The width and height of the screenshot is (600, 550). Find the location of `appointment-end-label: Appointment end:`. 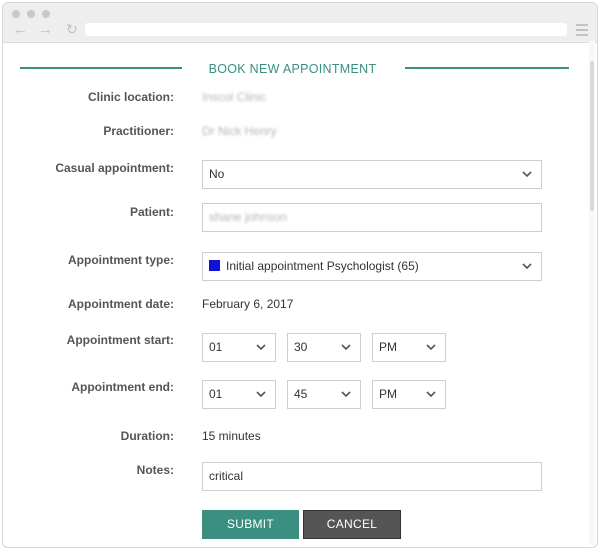

appointment-end-label: Appointment end: is located at coordinates (122, 387).